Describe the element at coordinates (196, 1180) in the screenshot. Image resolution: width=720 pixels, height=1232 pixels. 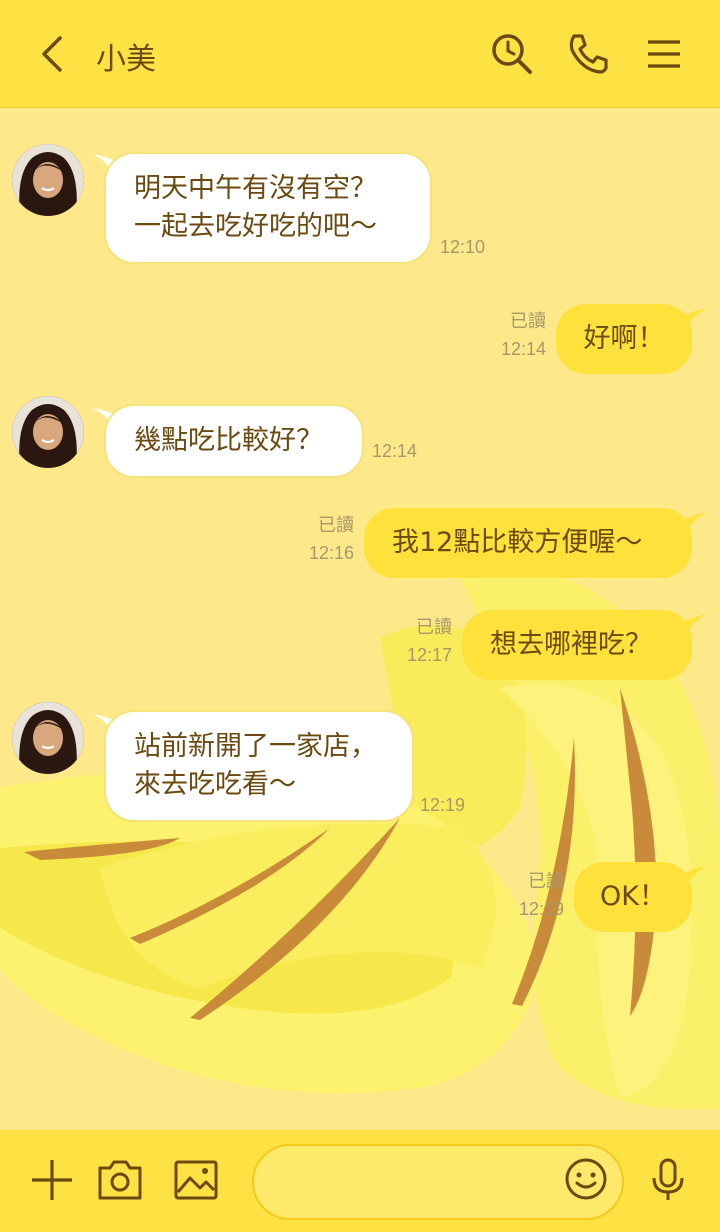
I see `image-icon` at that location.